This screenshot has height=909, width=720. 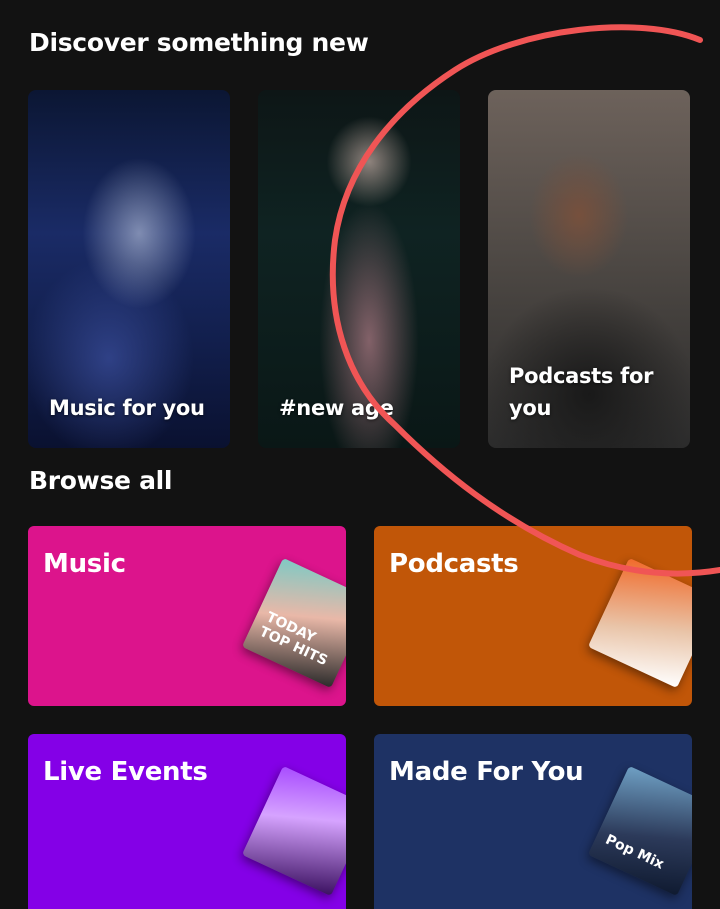 I want to click on browse-tile-label: Made For You, so click(x=486, y=772).